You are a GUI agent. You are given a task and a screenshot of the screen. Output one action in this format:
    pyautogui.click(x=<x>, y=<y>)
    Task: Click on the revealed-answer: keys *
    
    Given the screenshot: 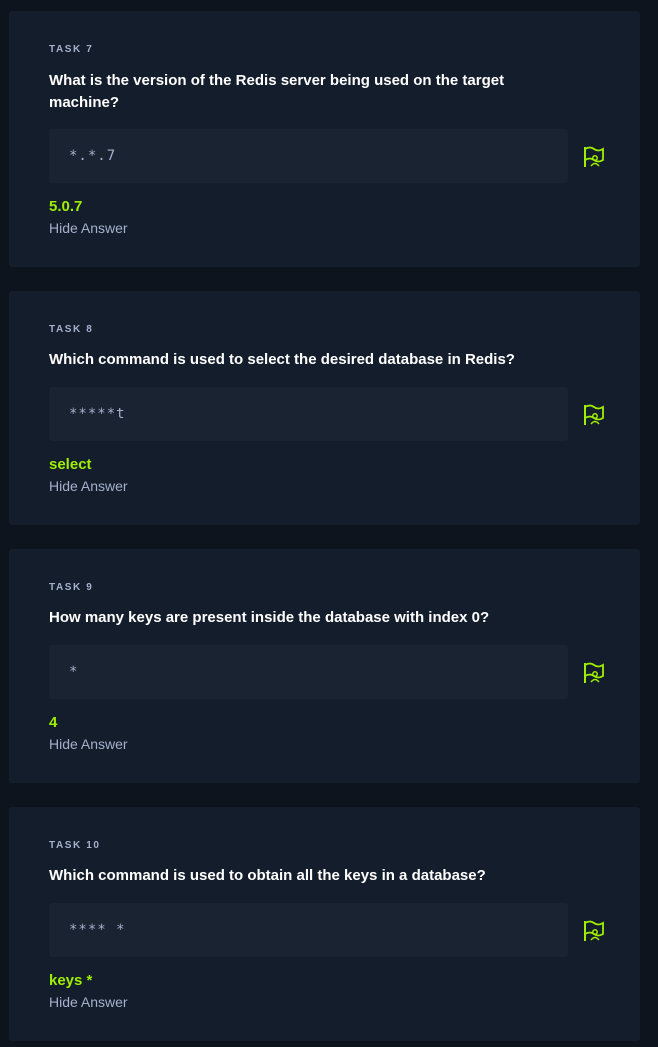 What is the action you would take?
    pyautogui.click(x=71, y=980)
    